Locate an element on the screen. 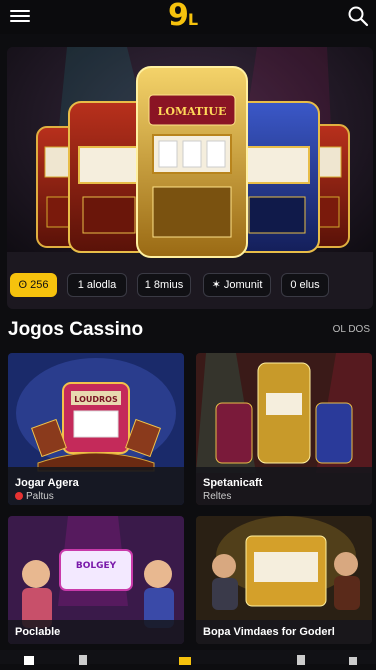 The image size is (376, 670). card-1-subtitle: Paltus is located at coordinates (34, 496).